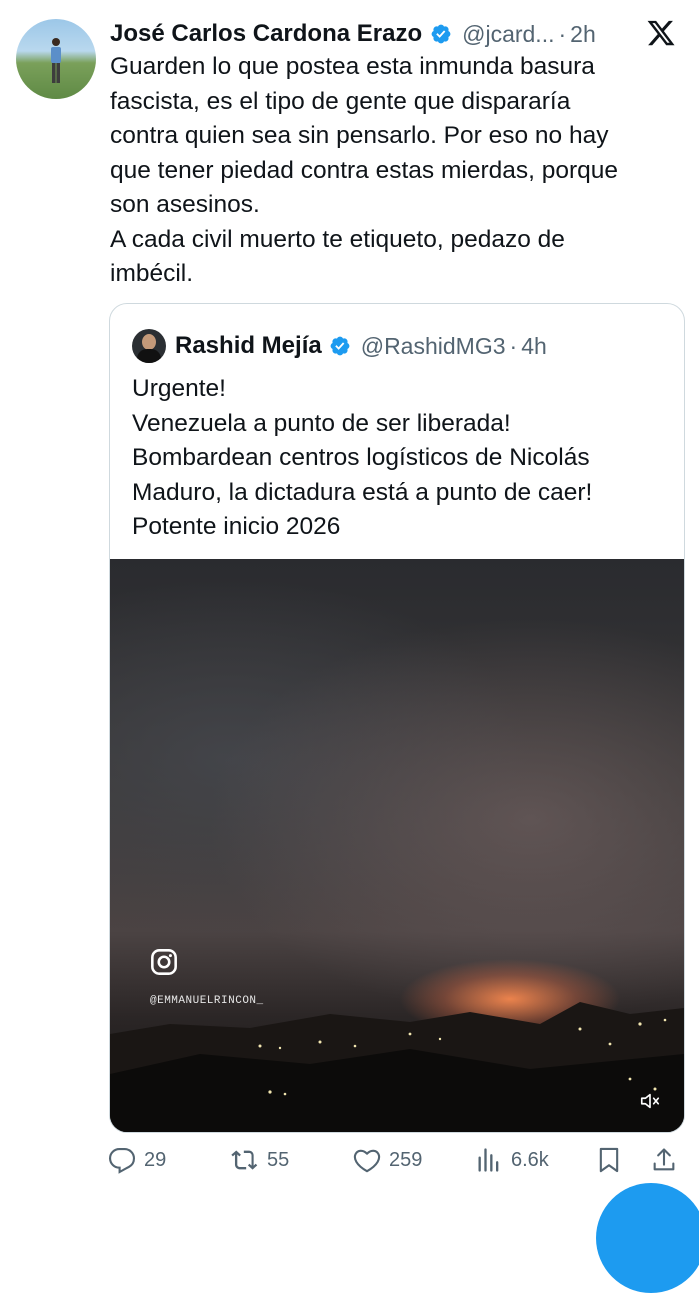  What do you see at coordinates (406, 1159) in the screenshot?
I see `like-count: 259` at bounding box center [406, 1159].